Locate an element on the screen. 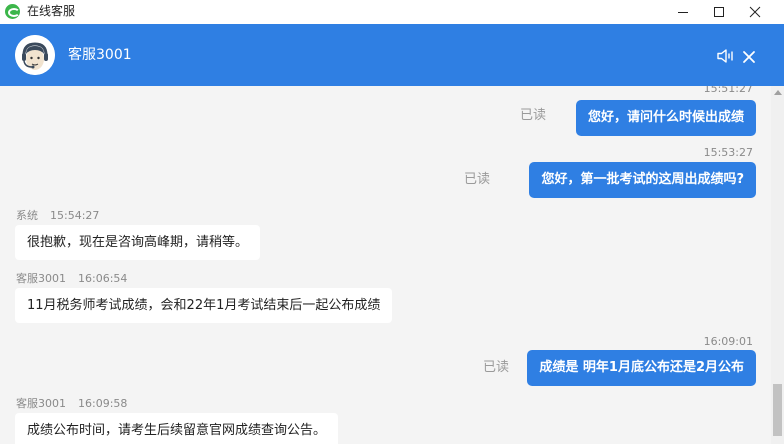  message-time: 15:53:27 is located at coordinates (728, 152).